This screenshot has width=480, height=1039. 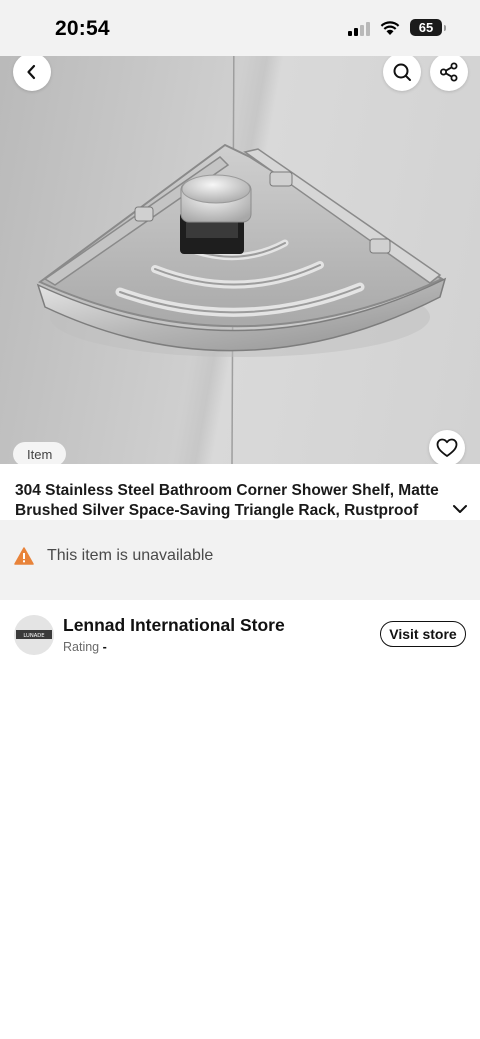 I want to click on svg-text: LUNADE, so click(x=33, y=636).